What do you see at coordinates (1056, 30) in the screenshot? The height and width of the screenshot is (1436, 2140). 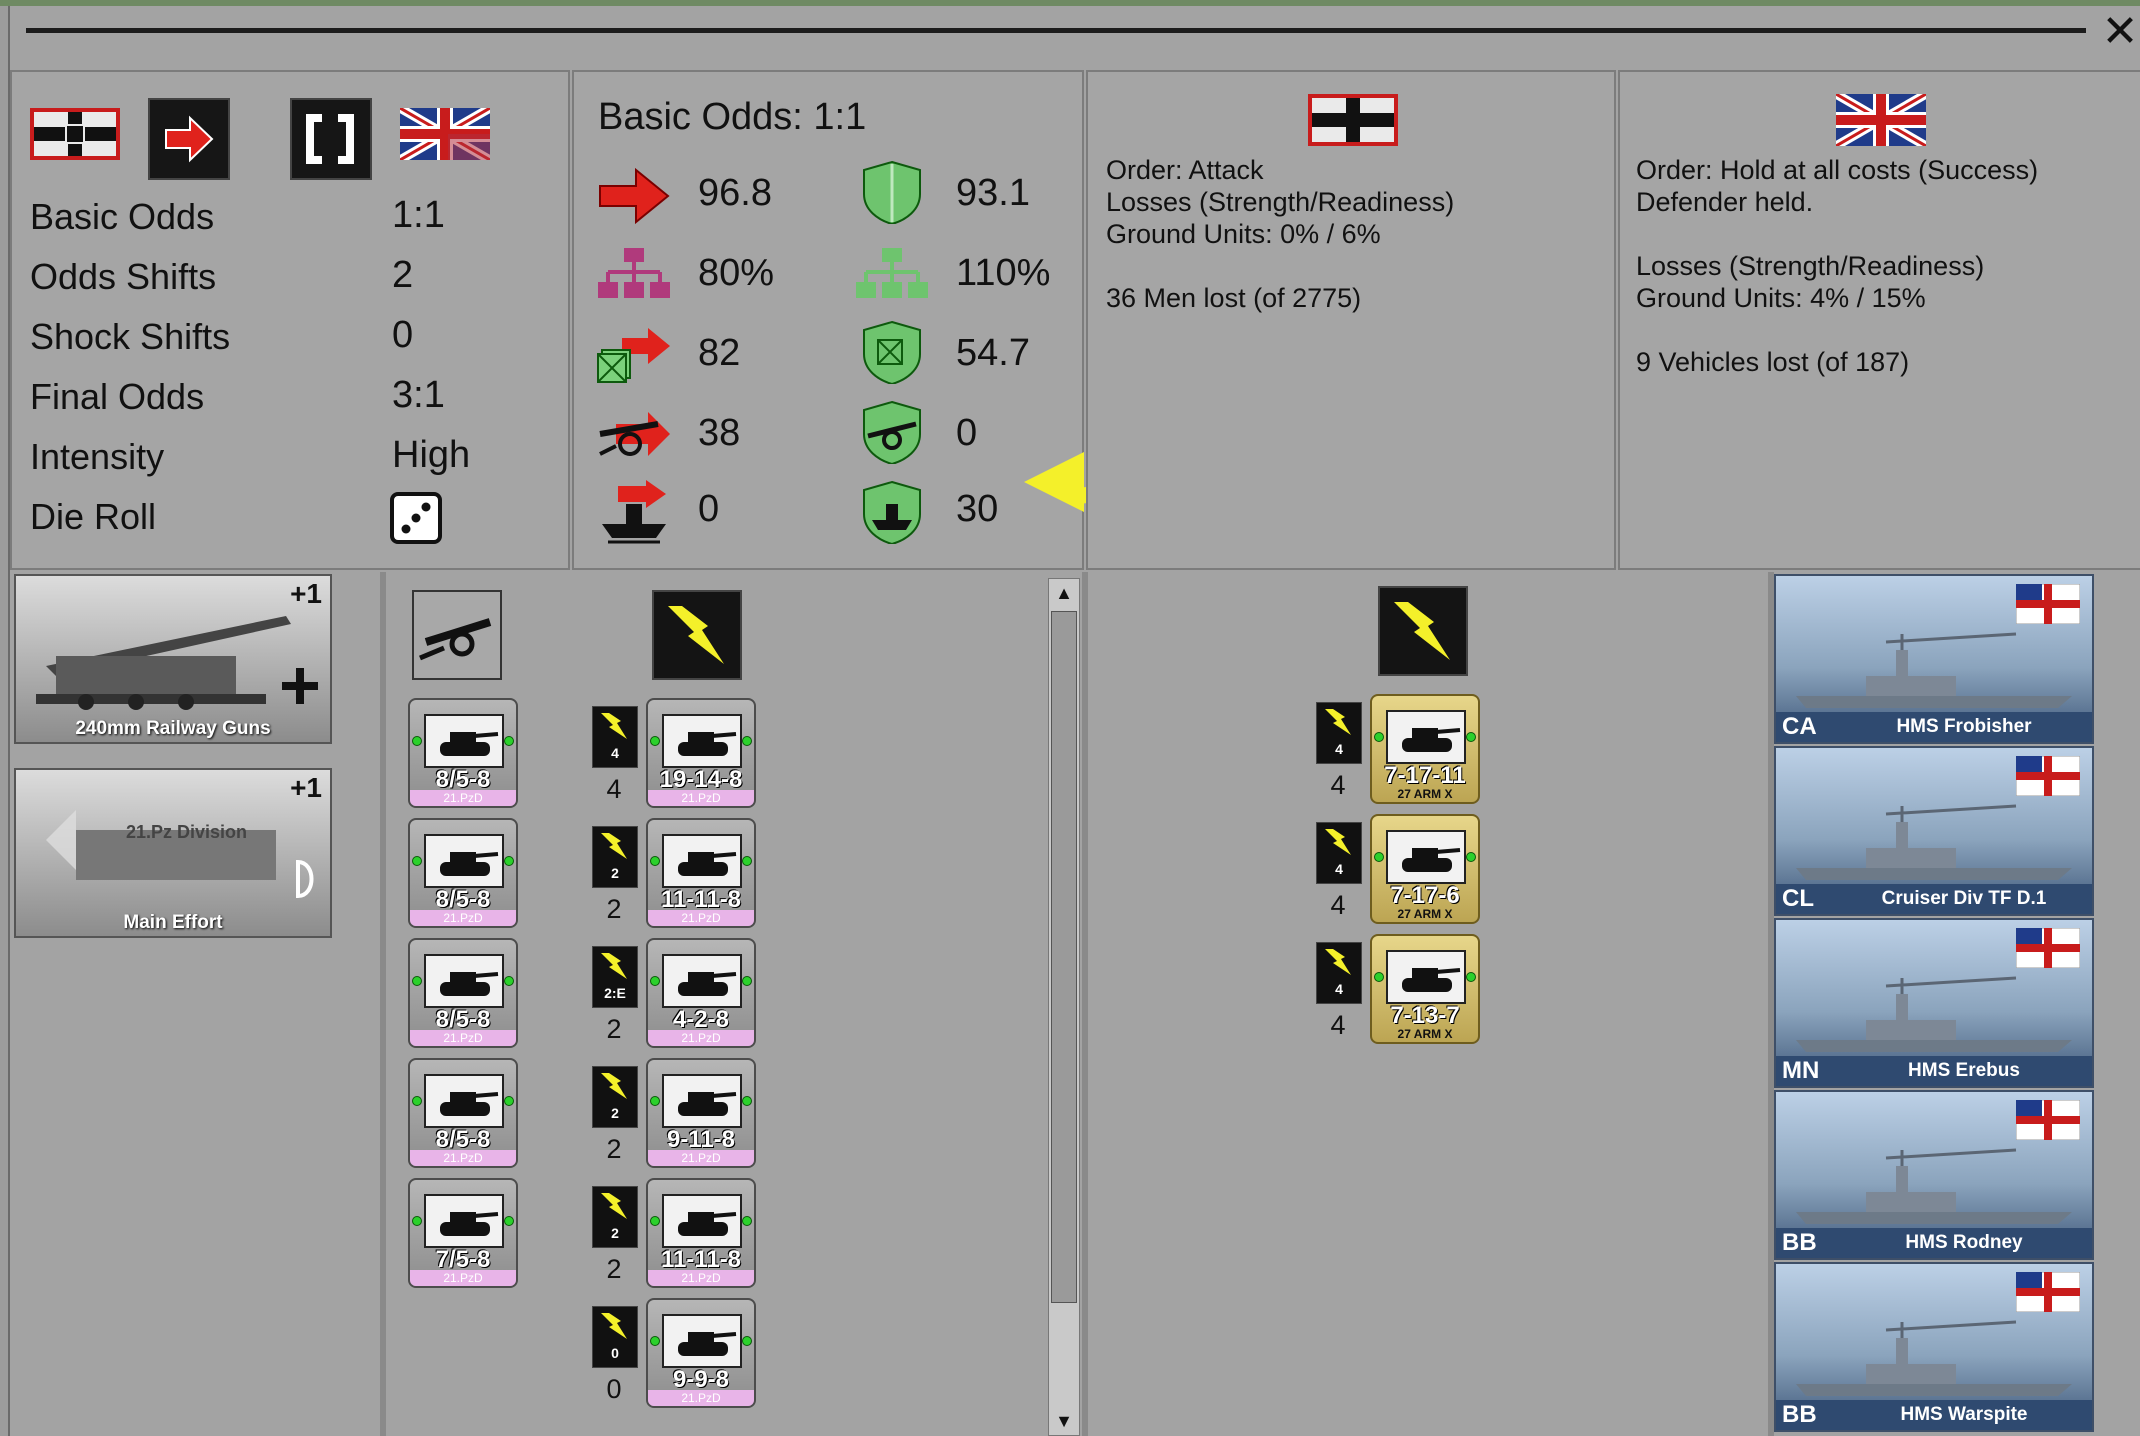 I see `title-bar-line` at bounding box center [1056, 30].